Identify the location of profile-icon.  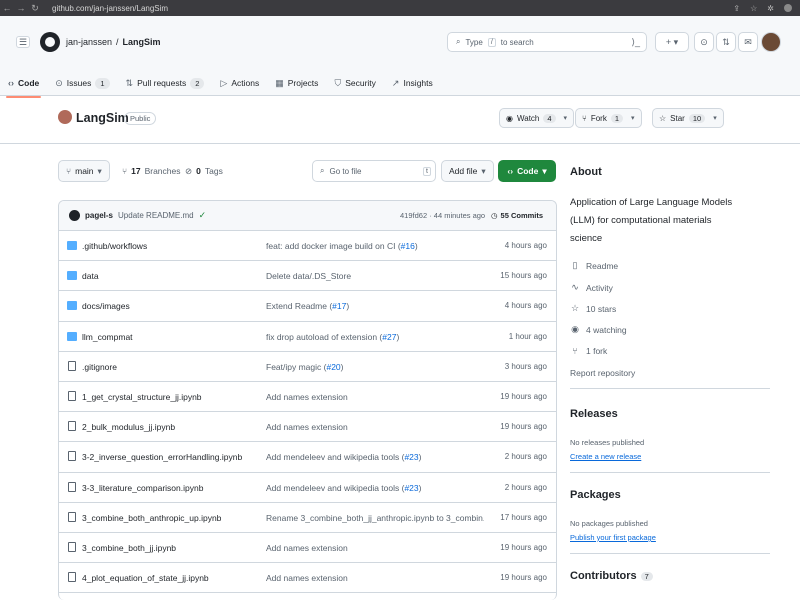
(788, 8).